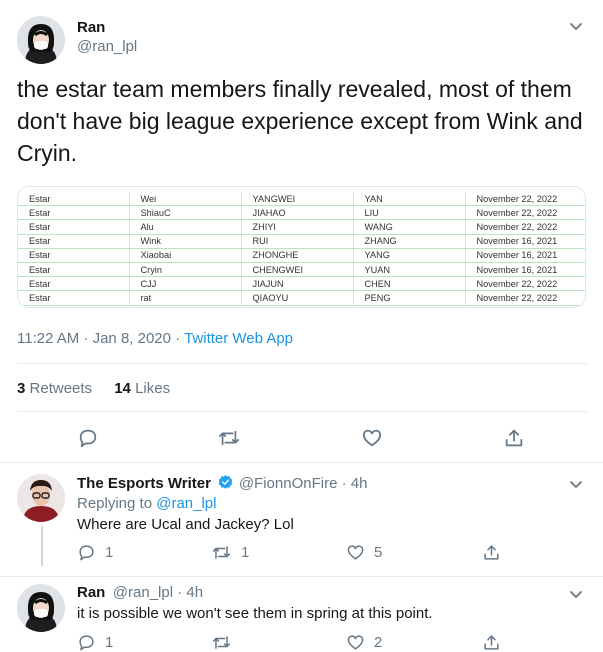 The height and width of the screenshot is (652, 603). What do you see at coordinates (185, 270) in the screenshot?
I see `table-cell: Cryin` at bounding box center [185, 270].